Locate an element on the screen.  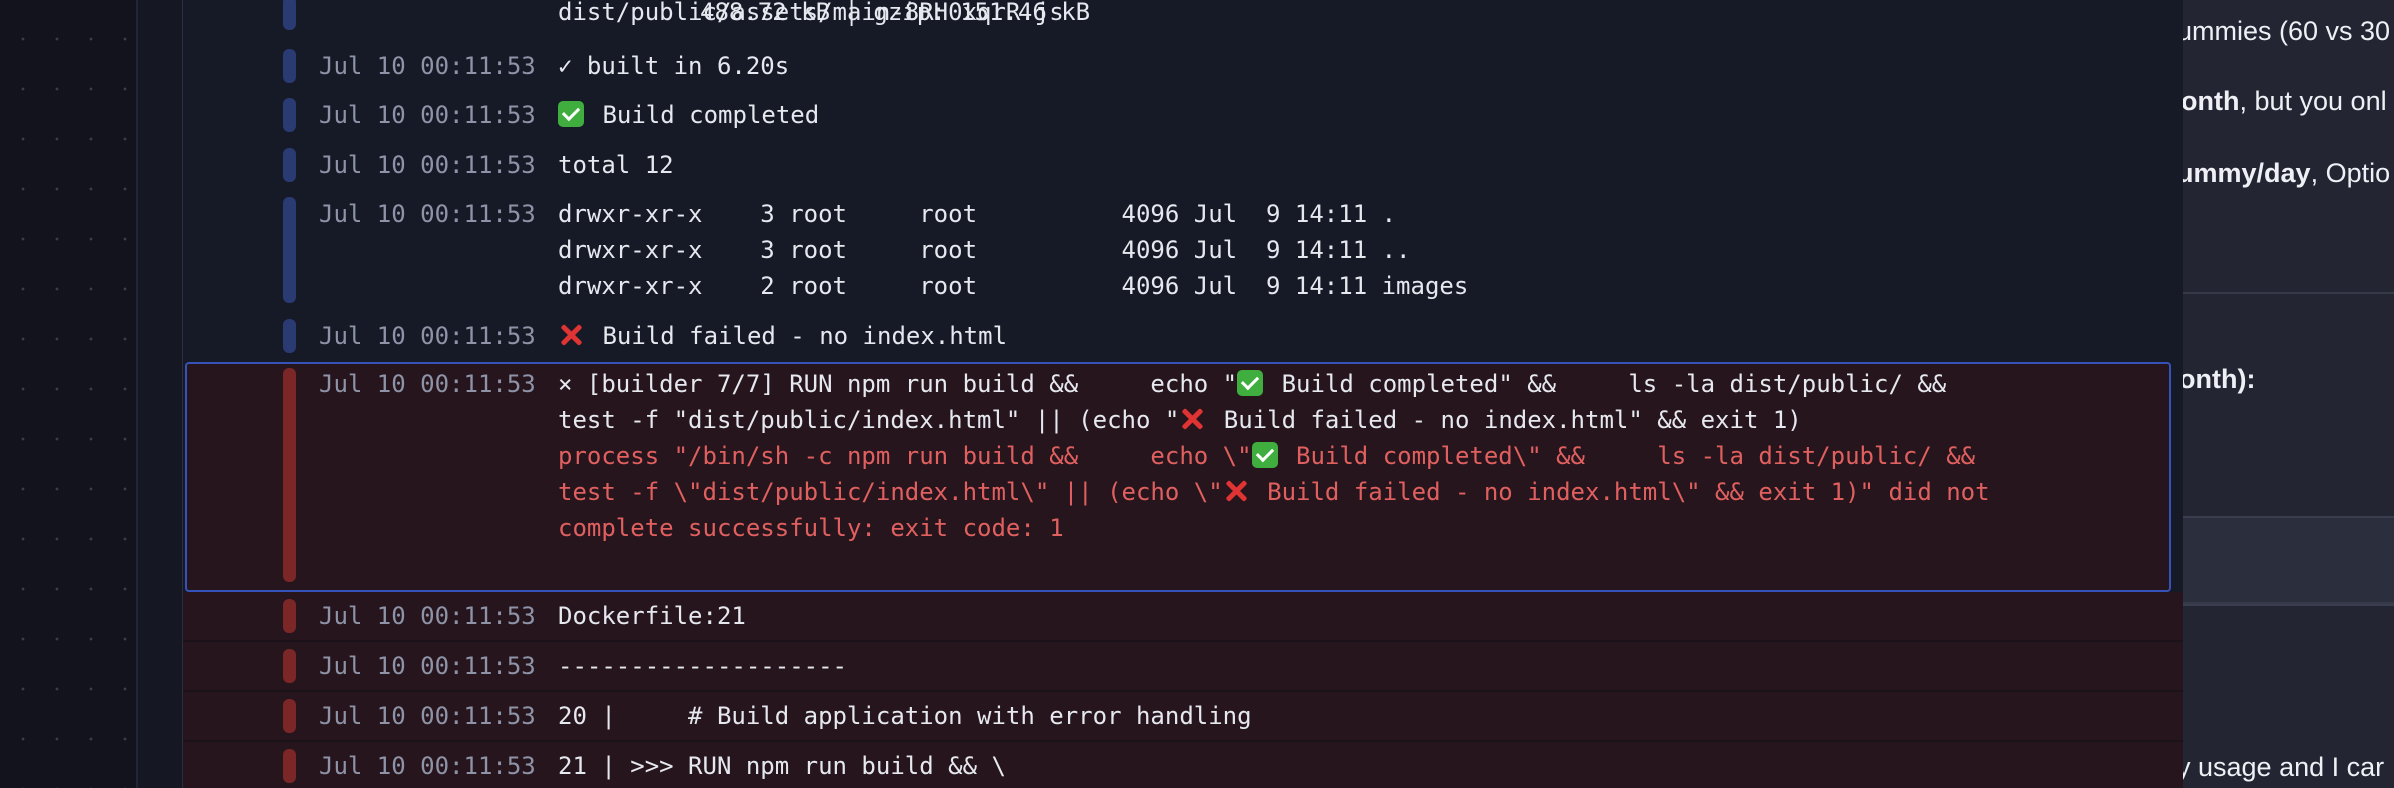
log-asset-size: 488.72 kB │ gzip: 151.46 kB is located at coordinates (895, 13).